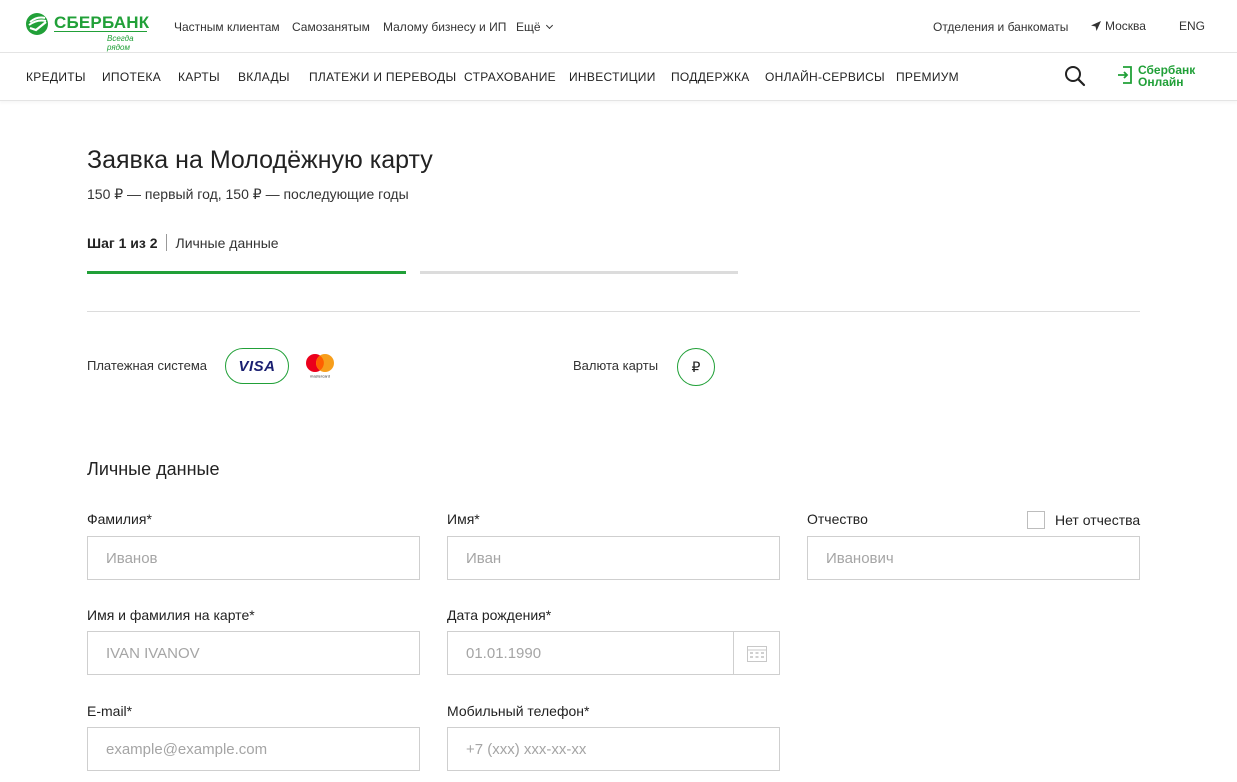  What do you see at coordinates (37, 24) in the screenshot?
I see `sberbank-logo-icon` at bounding box center [37, 24].